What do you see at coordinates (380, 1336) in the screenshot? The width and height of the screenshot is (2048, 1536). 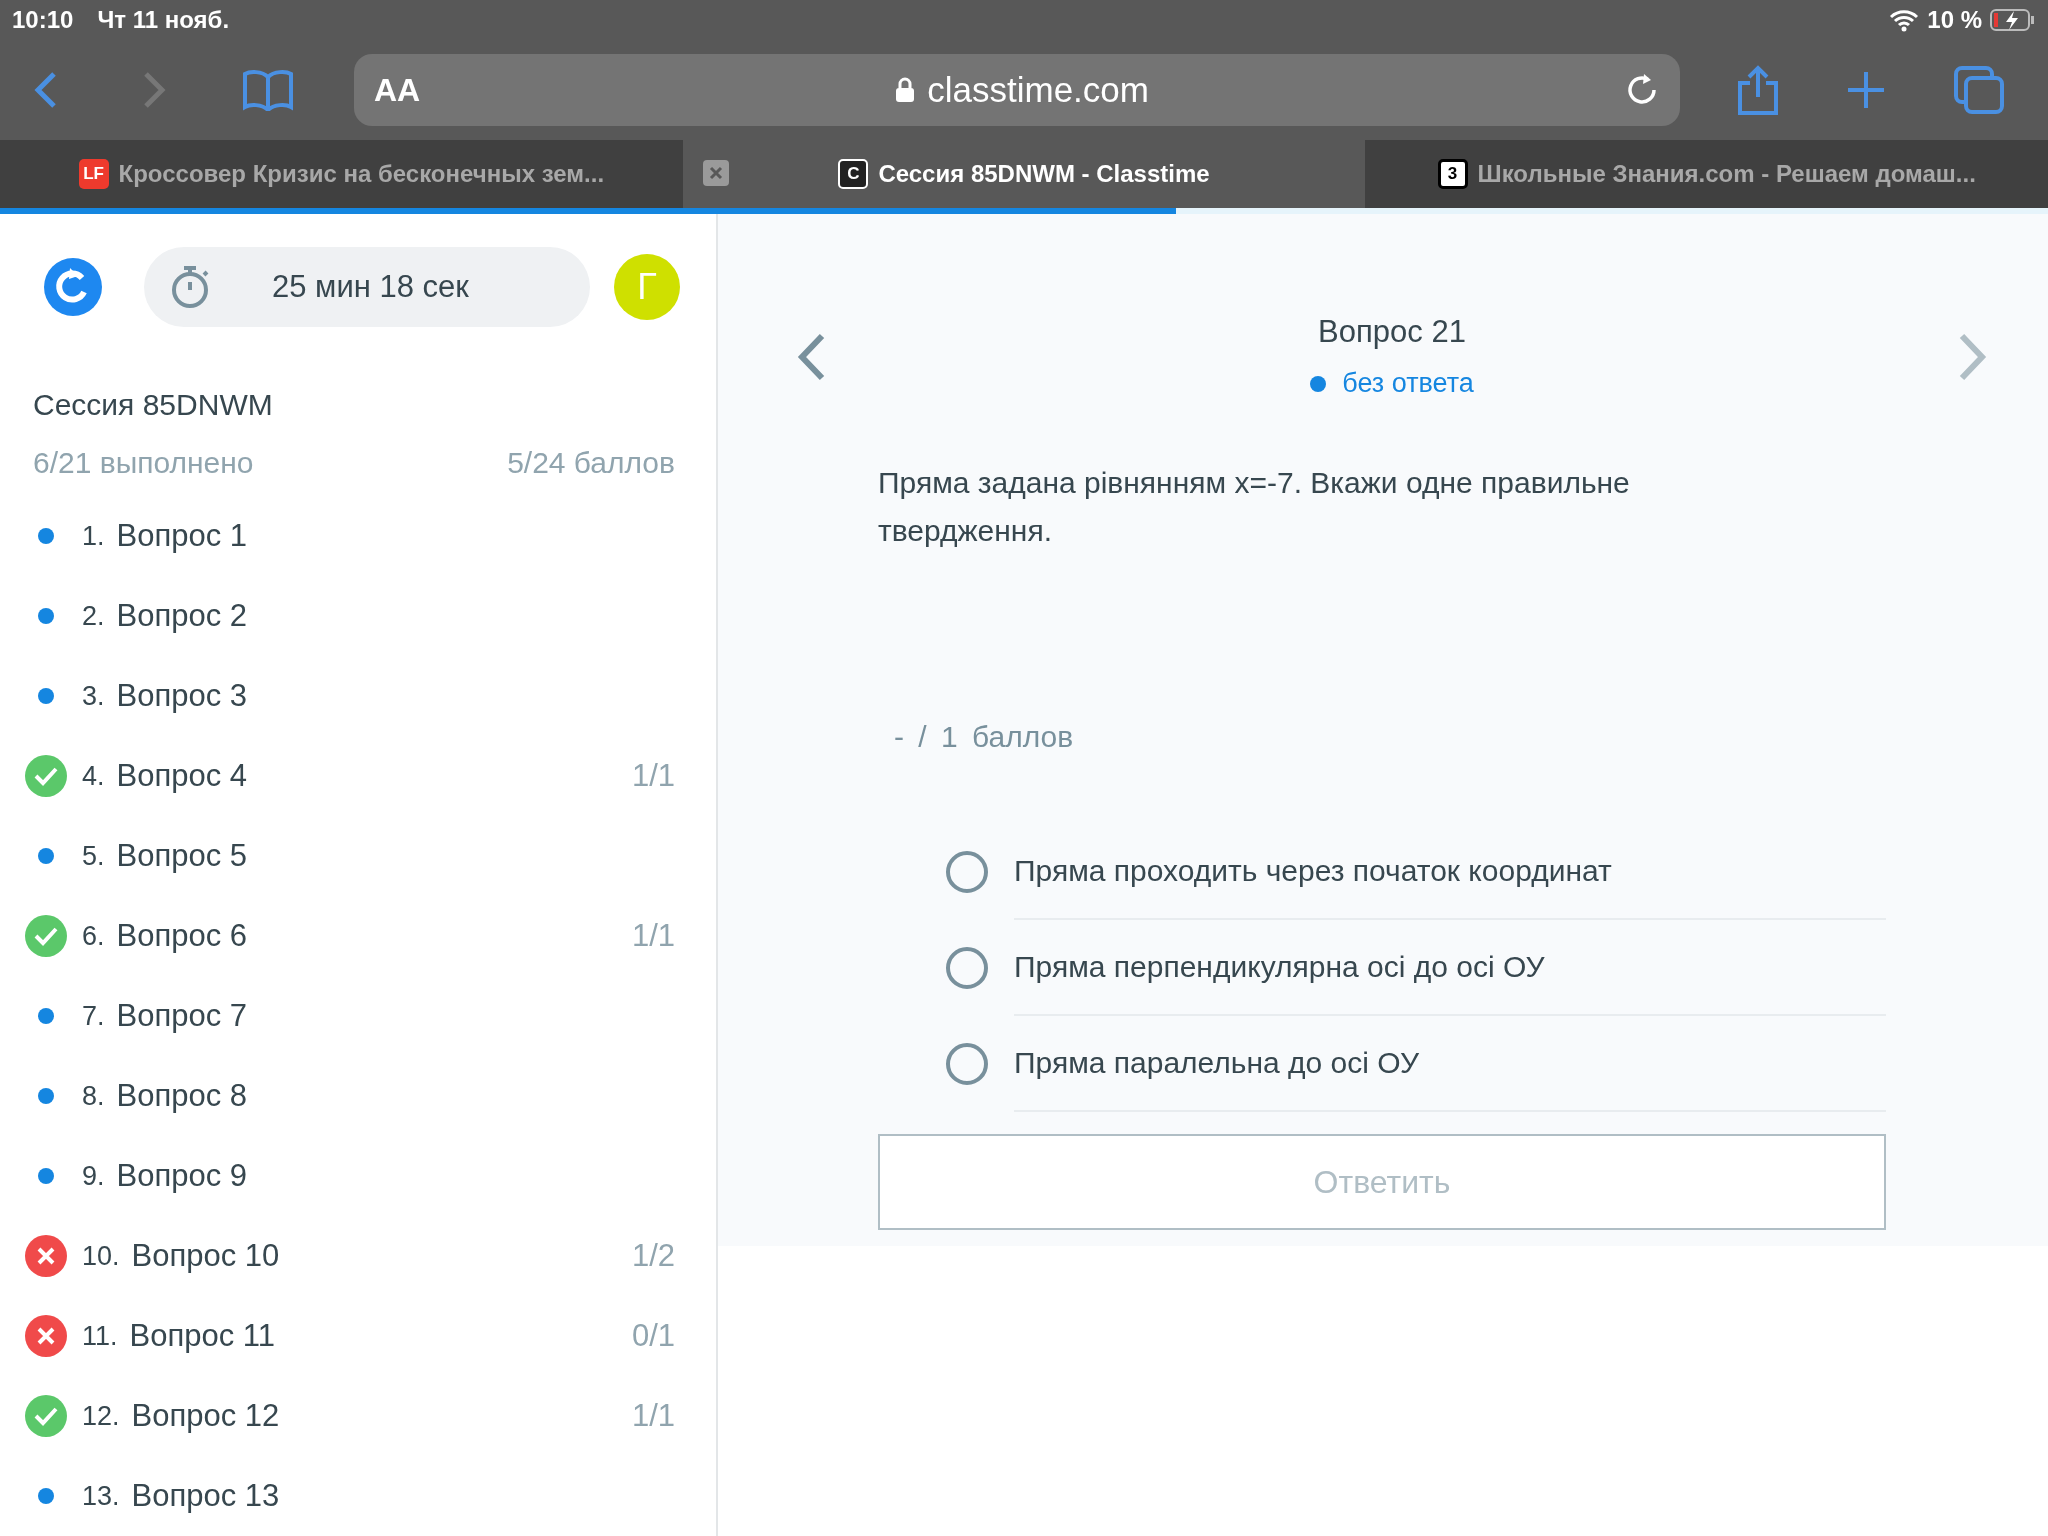 I see `question-link: Вопрос 11` at bounding box center [380, 1336].